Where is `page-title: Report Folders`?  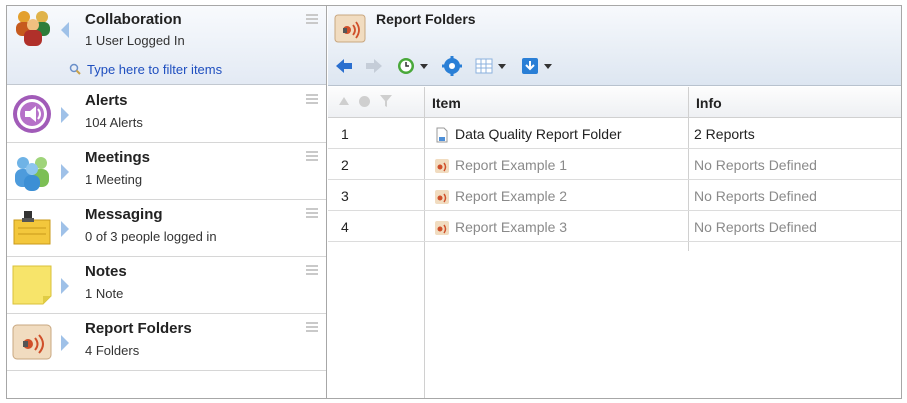
page-title: Report Folders is located at coordinates (426, 19).